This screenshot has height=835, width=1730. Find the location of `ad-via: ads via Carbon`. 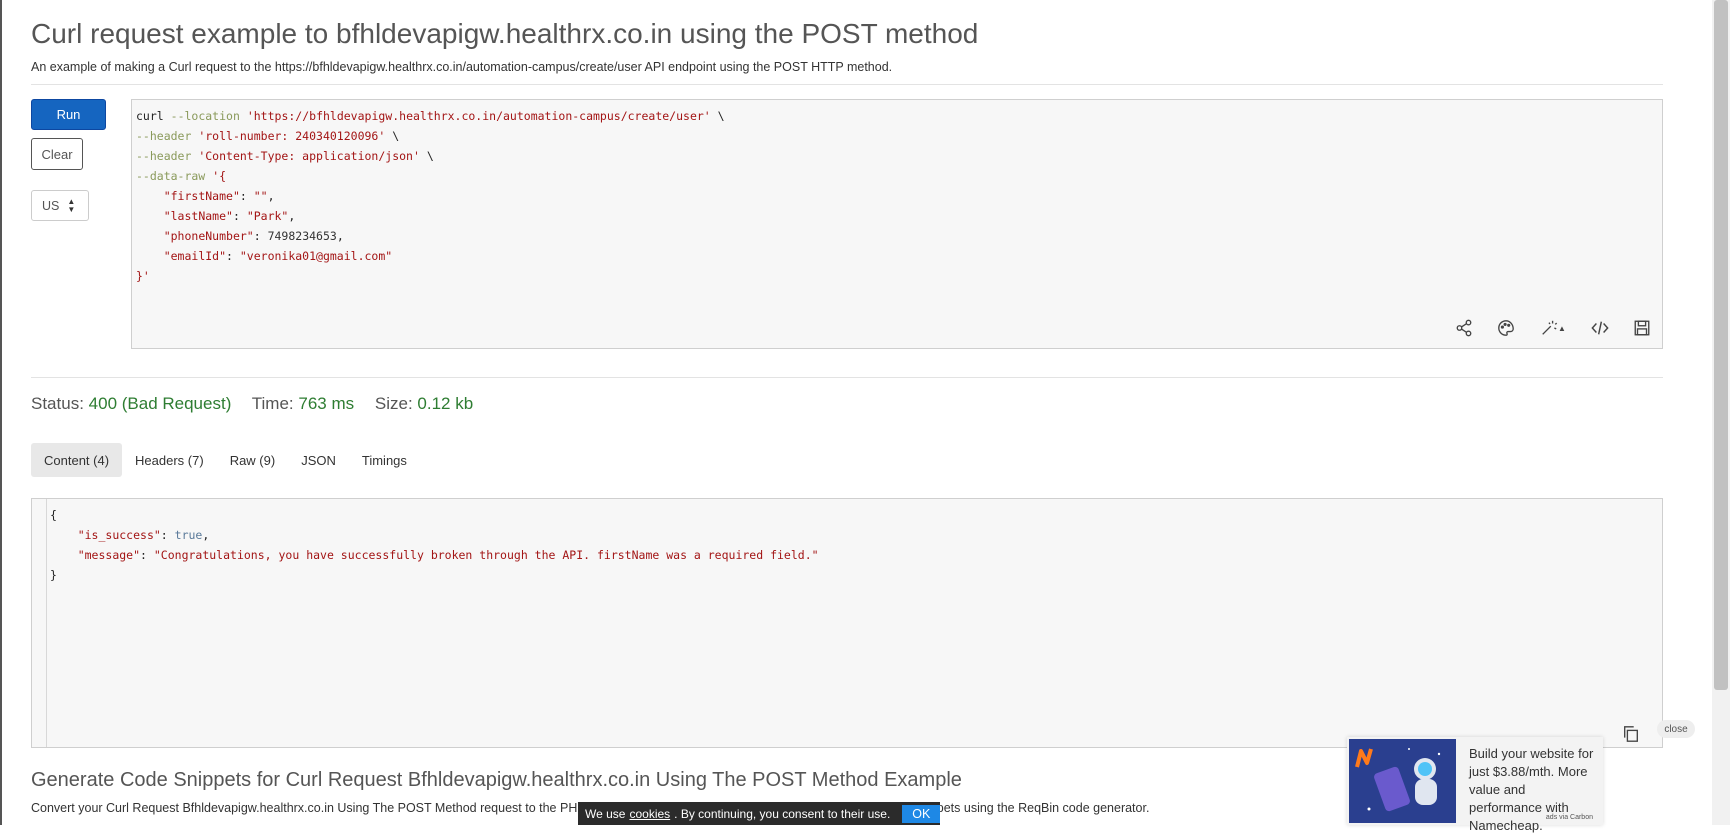

ad-via: ads via Carbon is located at coordinates (1569, 817).